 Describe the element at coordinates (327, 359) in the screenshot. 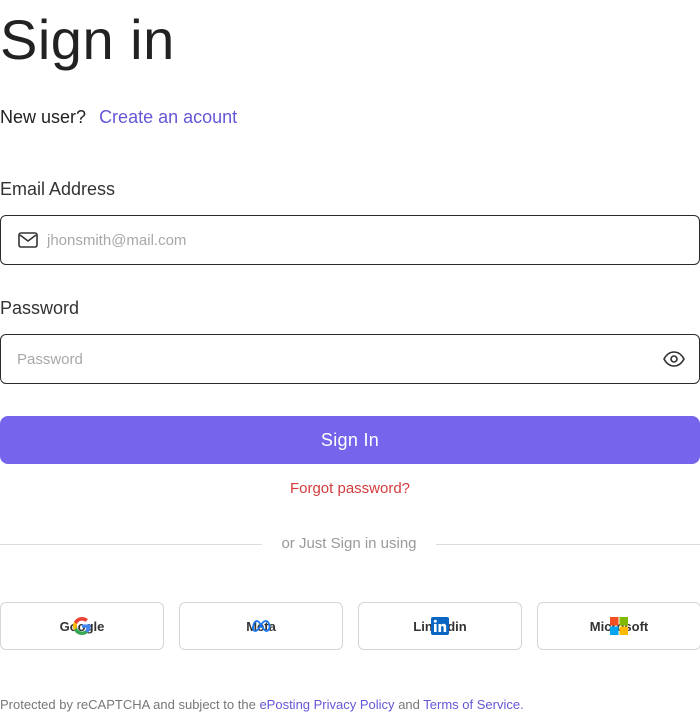

I see `password-input` at that location.